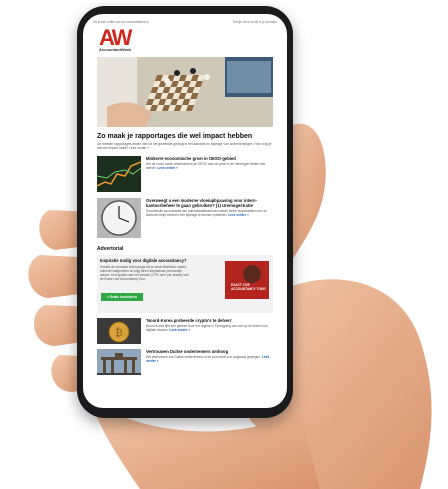 The height and width of the screenshot is (489, 448). Describe the element at coordinates (122, 297) in the screenshot. I see `signup-button: » Gratis inschrijven` at that location.